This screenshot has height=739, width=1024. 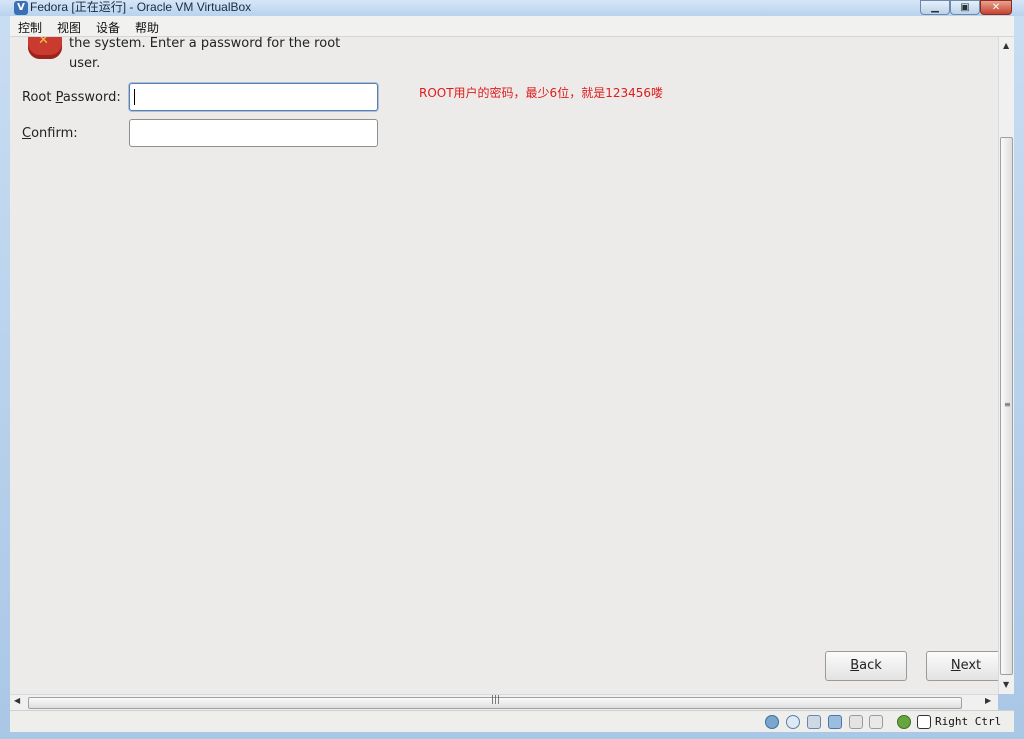 I want to click on menu-devices: 设备, so click(x=108, y=27).